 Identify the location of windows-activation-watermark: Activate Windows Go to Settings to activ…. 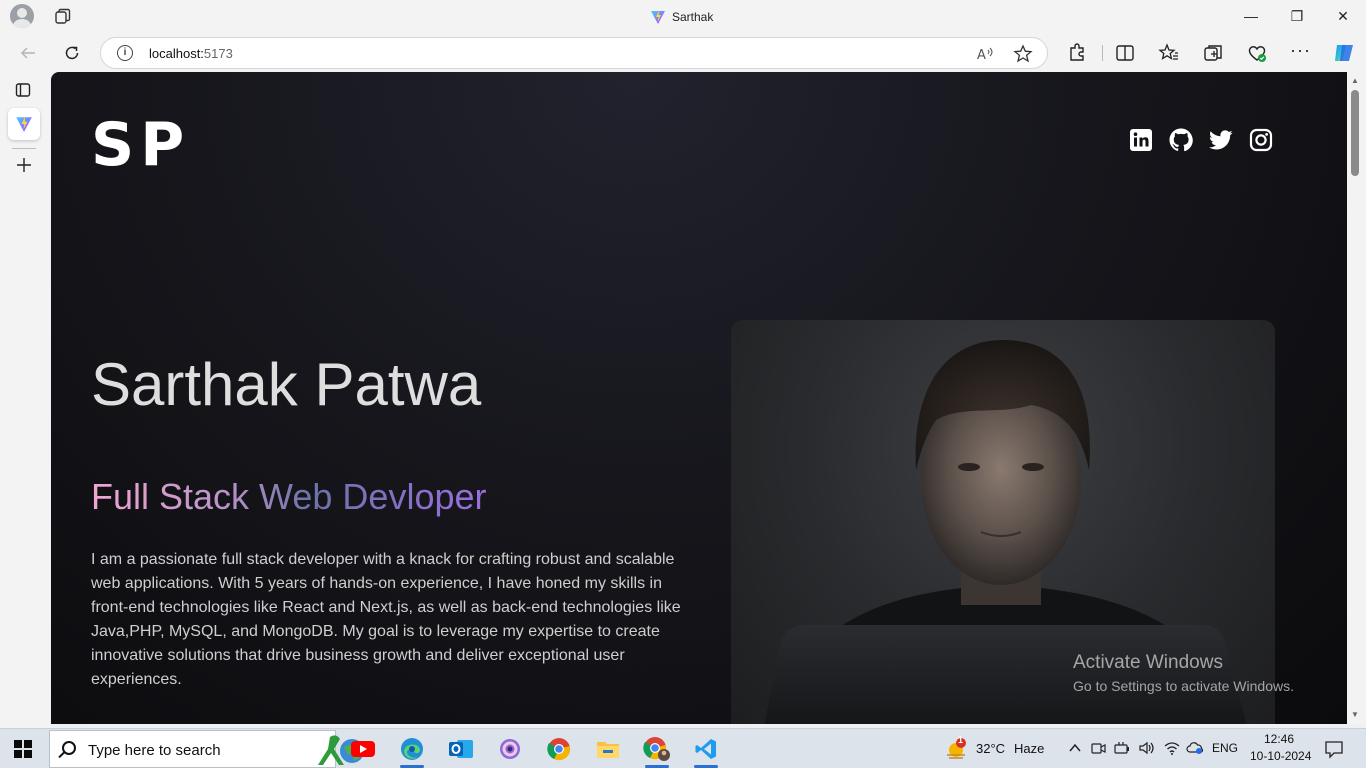
(1183, 673).